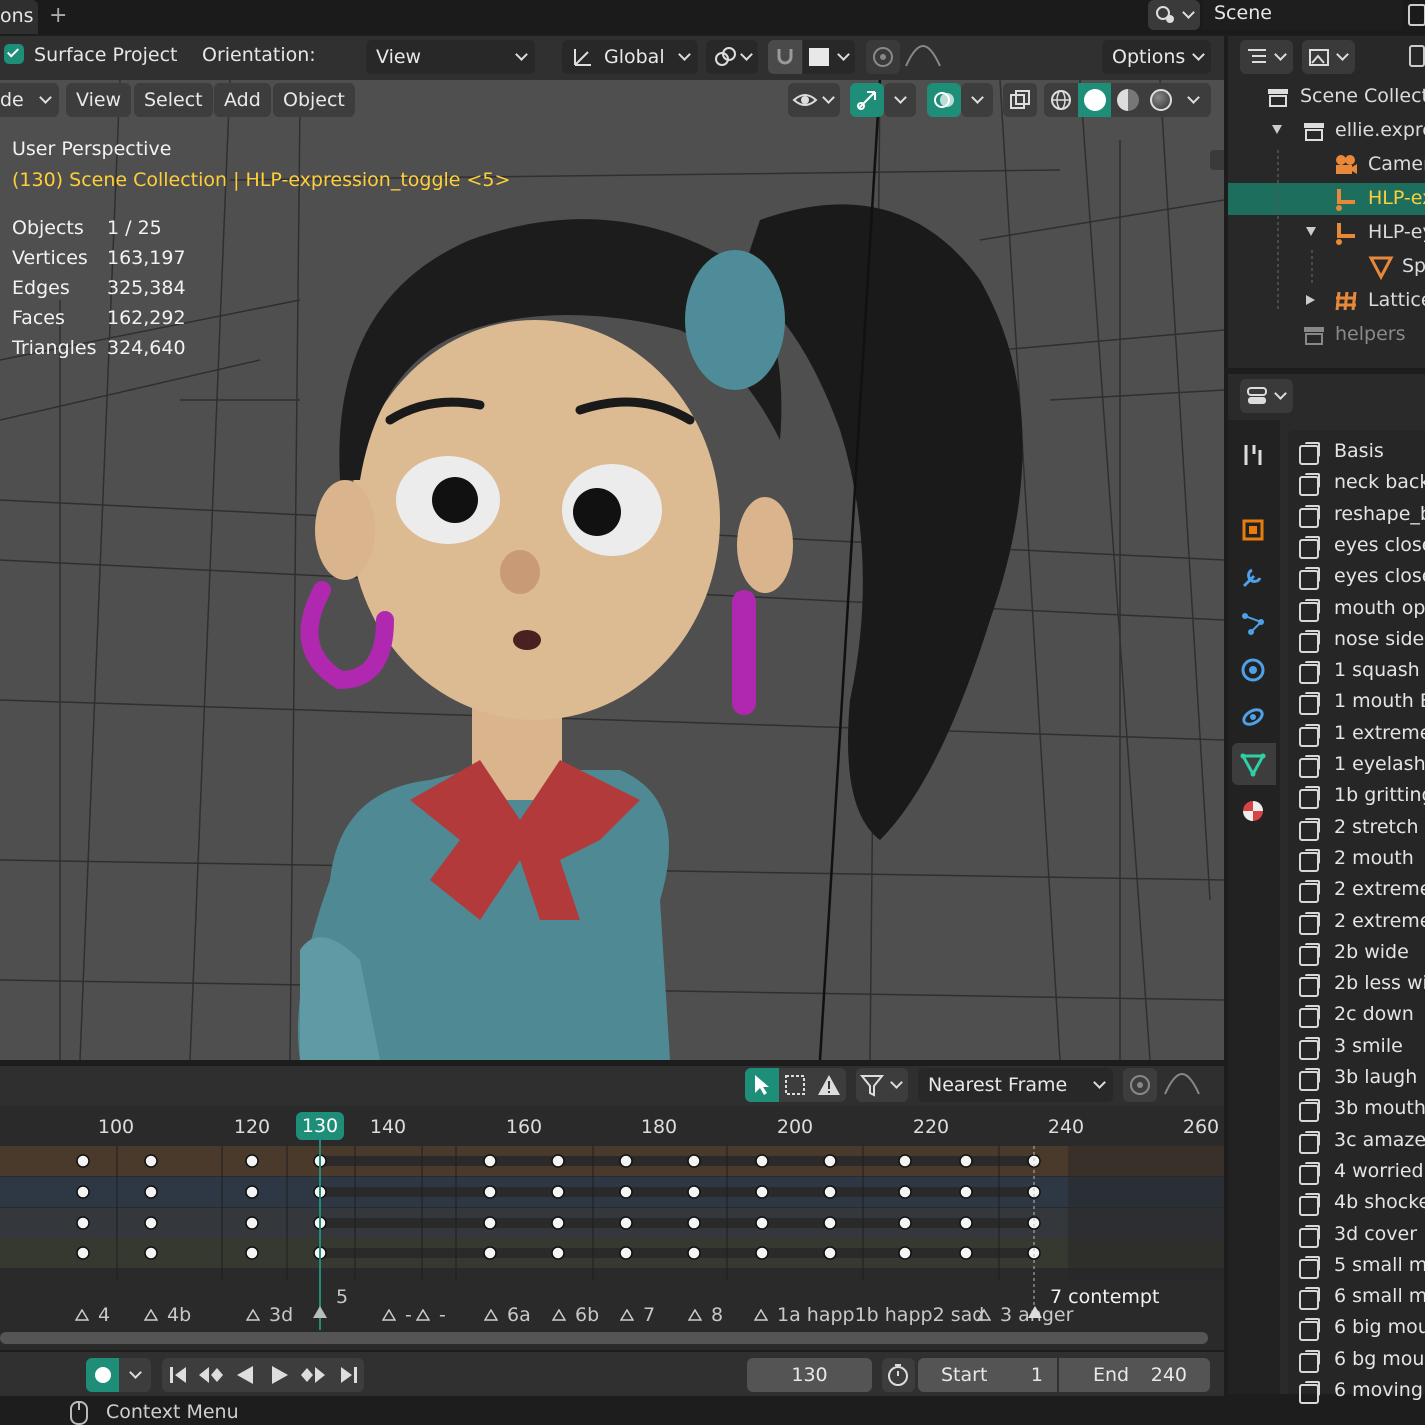  I want to click on visibility-dropdown, so click(814, 100).